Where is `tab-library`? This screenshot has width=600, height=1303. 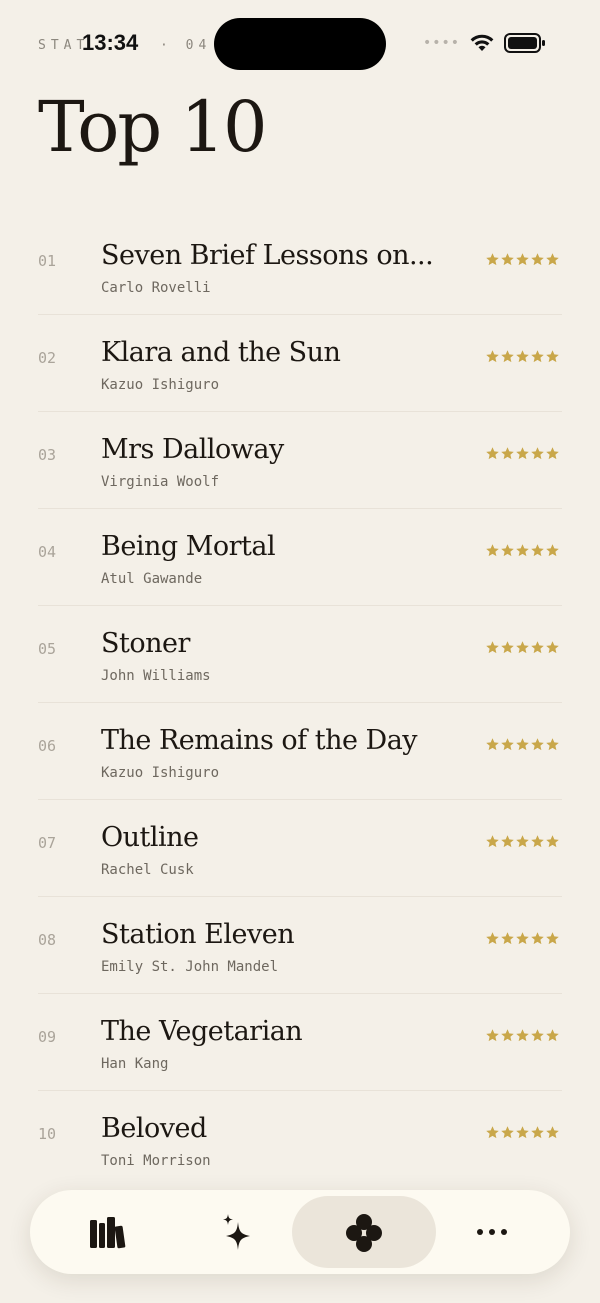
tab-library is located at coordinates (108, 1232).